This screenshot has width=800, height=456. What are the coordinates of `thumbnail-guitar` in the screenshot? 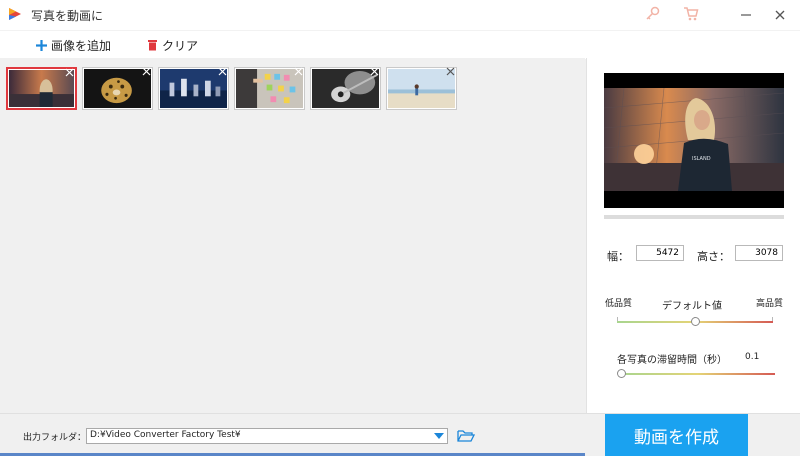 It's located at (345, 88).